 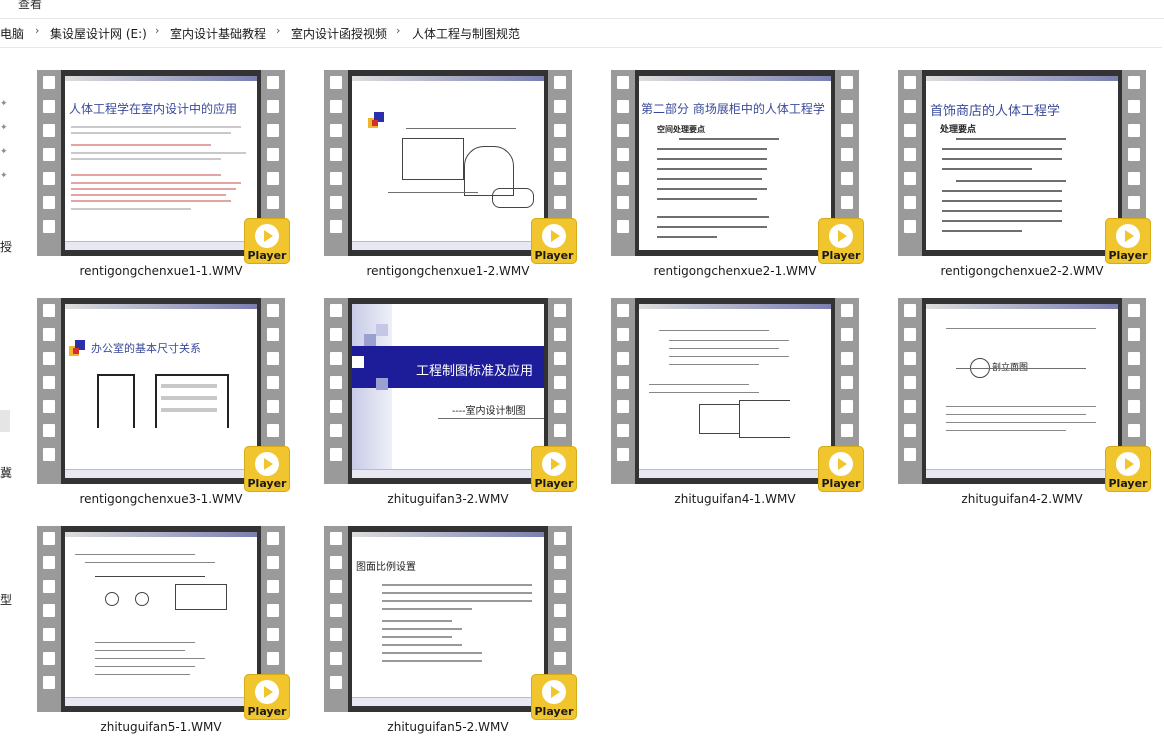 I want to click on menu-bar: 查看, so click(x=582, y=8).